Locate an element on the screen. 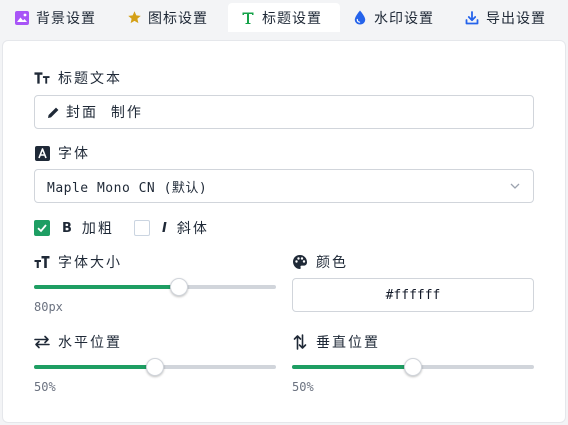 The image size is (568, 425). font-select: Maple Mono CN (默认) is located at coordinates (284, 186).